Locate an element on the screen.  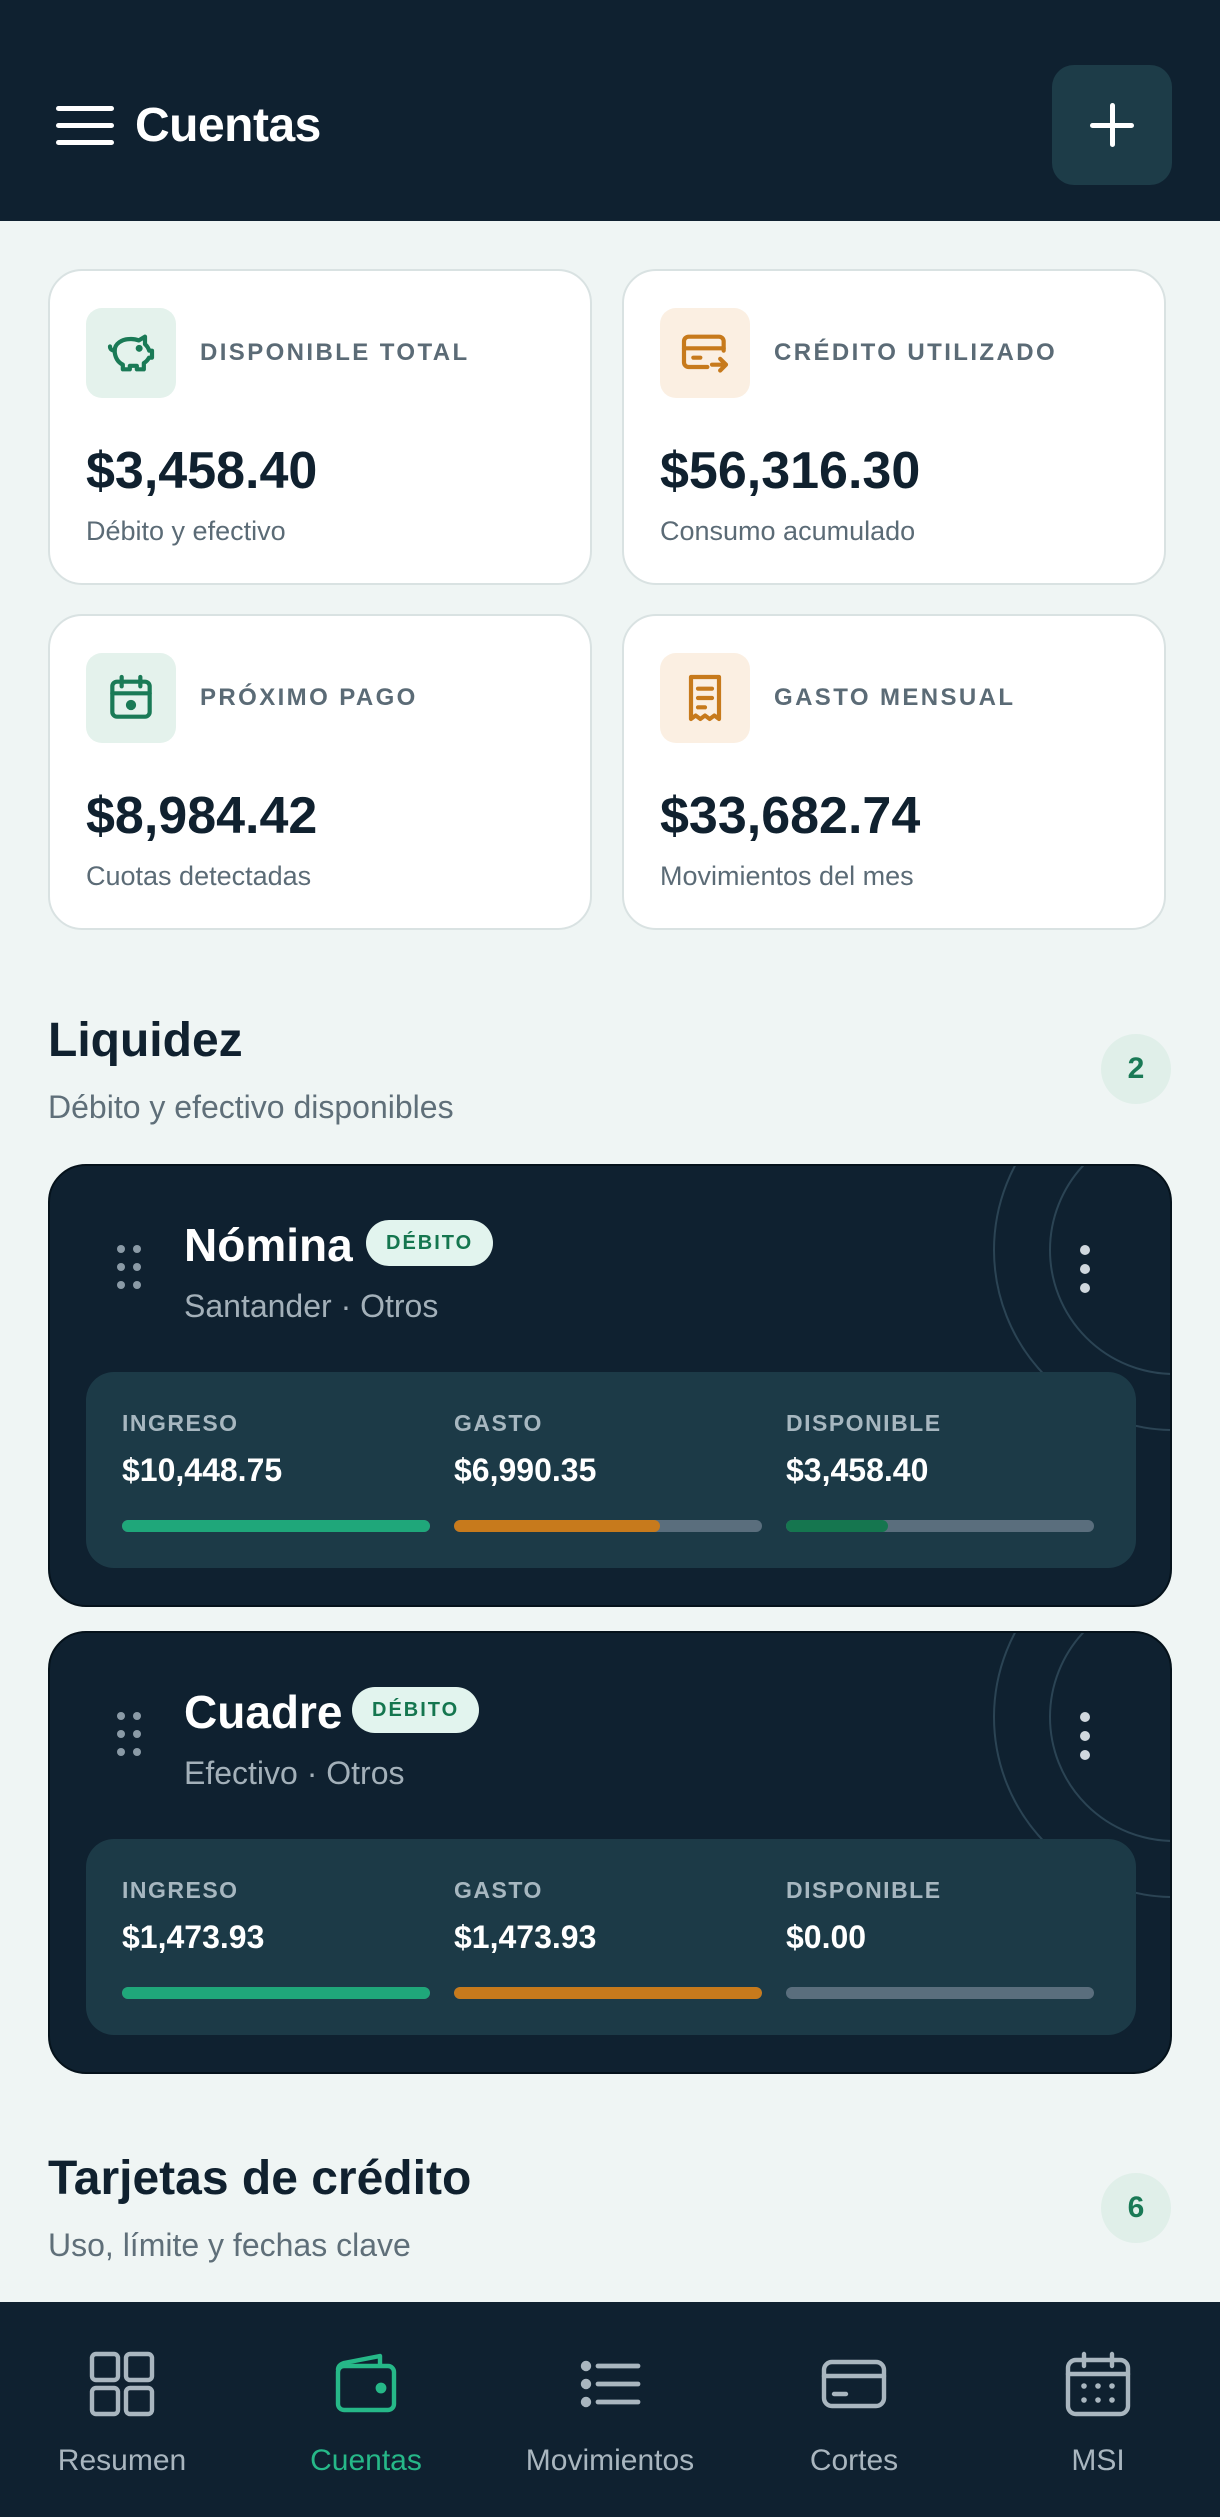
card-label: PRÓXIMO PAGO is located at coordinates (309, 697).